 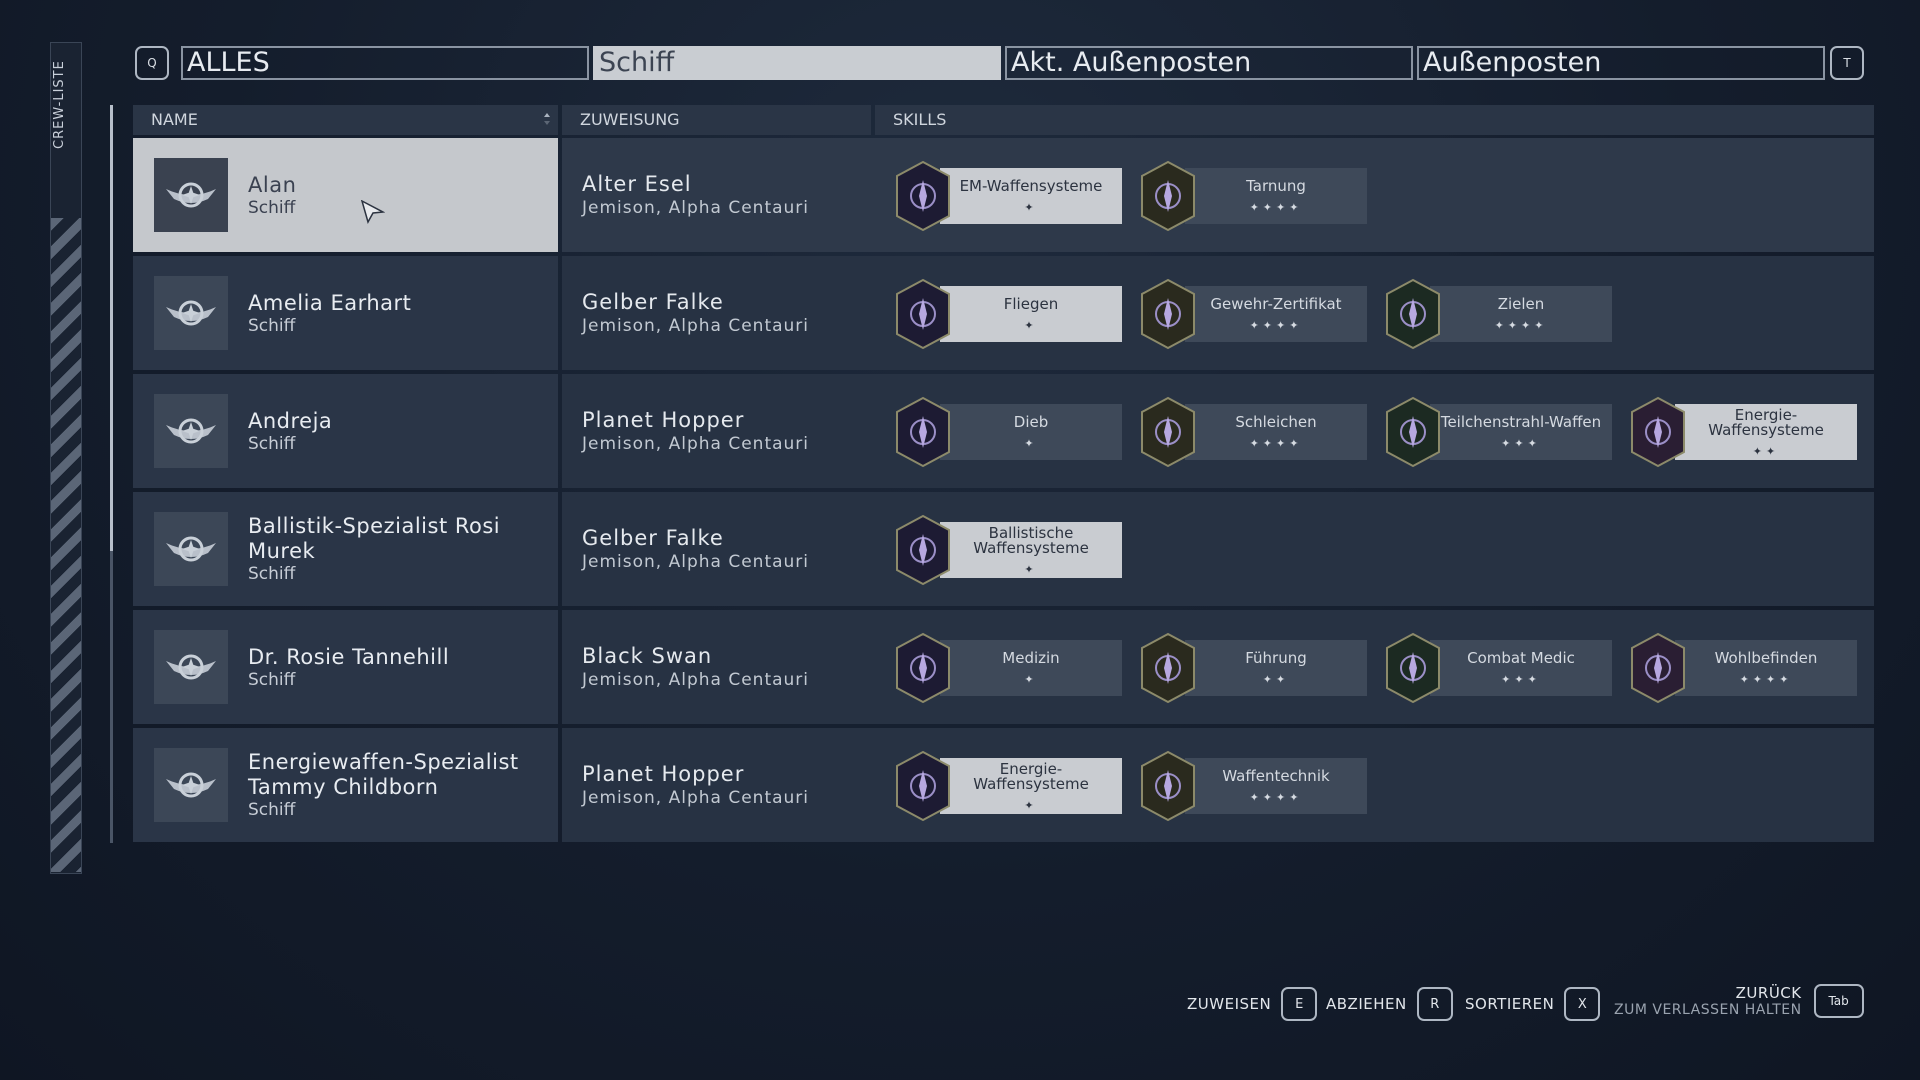 I want to click on column-header-assignment: ZUWEISUNG, so click(x=716, y=120).